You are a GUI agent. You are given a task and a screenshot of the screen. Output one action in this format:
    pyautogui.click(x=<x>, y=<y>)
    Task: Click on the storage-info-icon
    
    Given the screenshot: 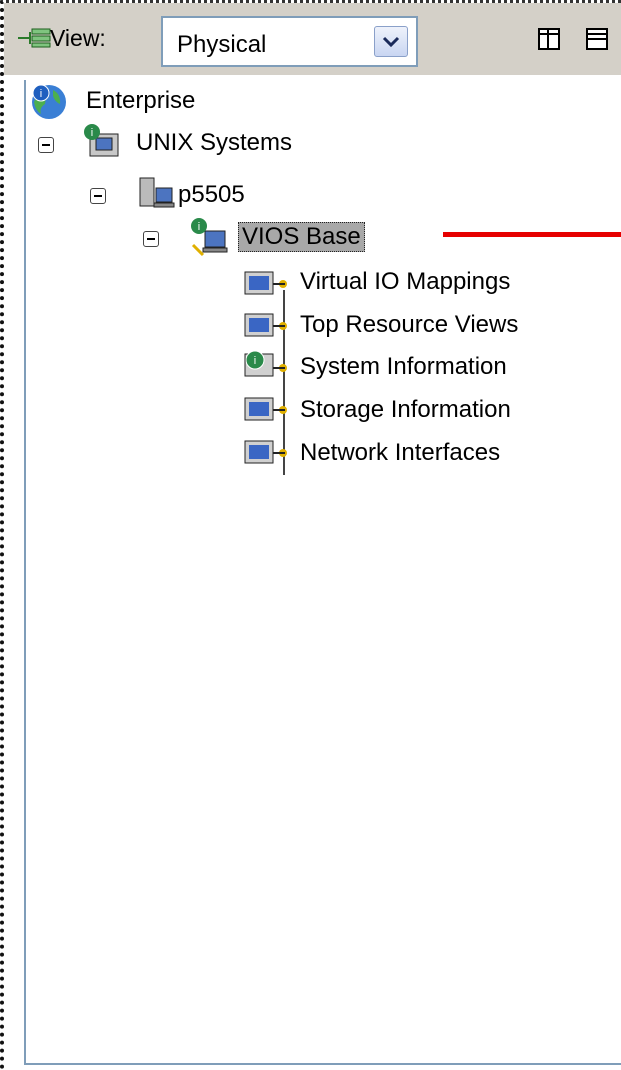 What is the action you would take?
    pyautogui.click(x=265, y=409)
    